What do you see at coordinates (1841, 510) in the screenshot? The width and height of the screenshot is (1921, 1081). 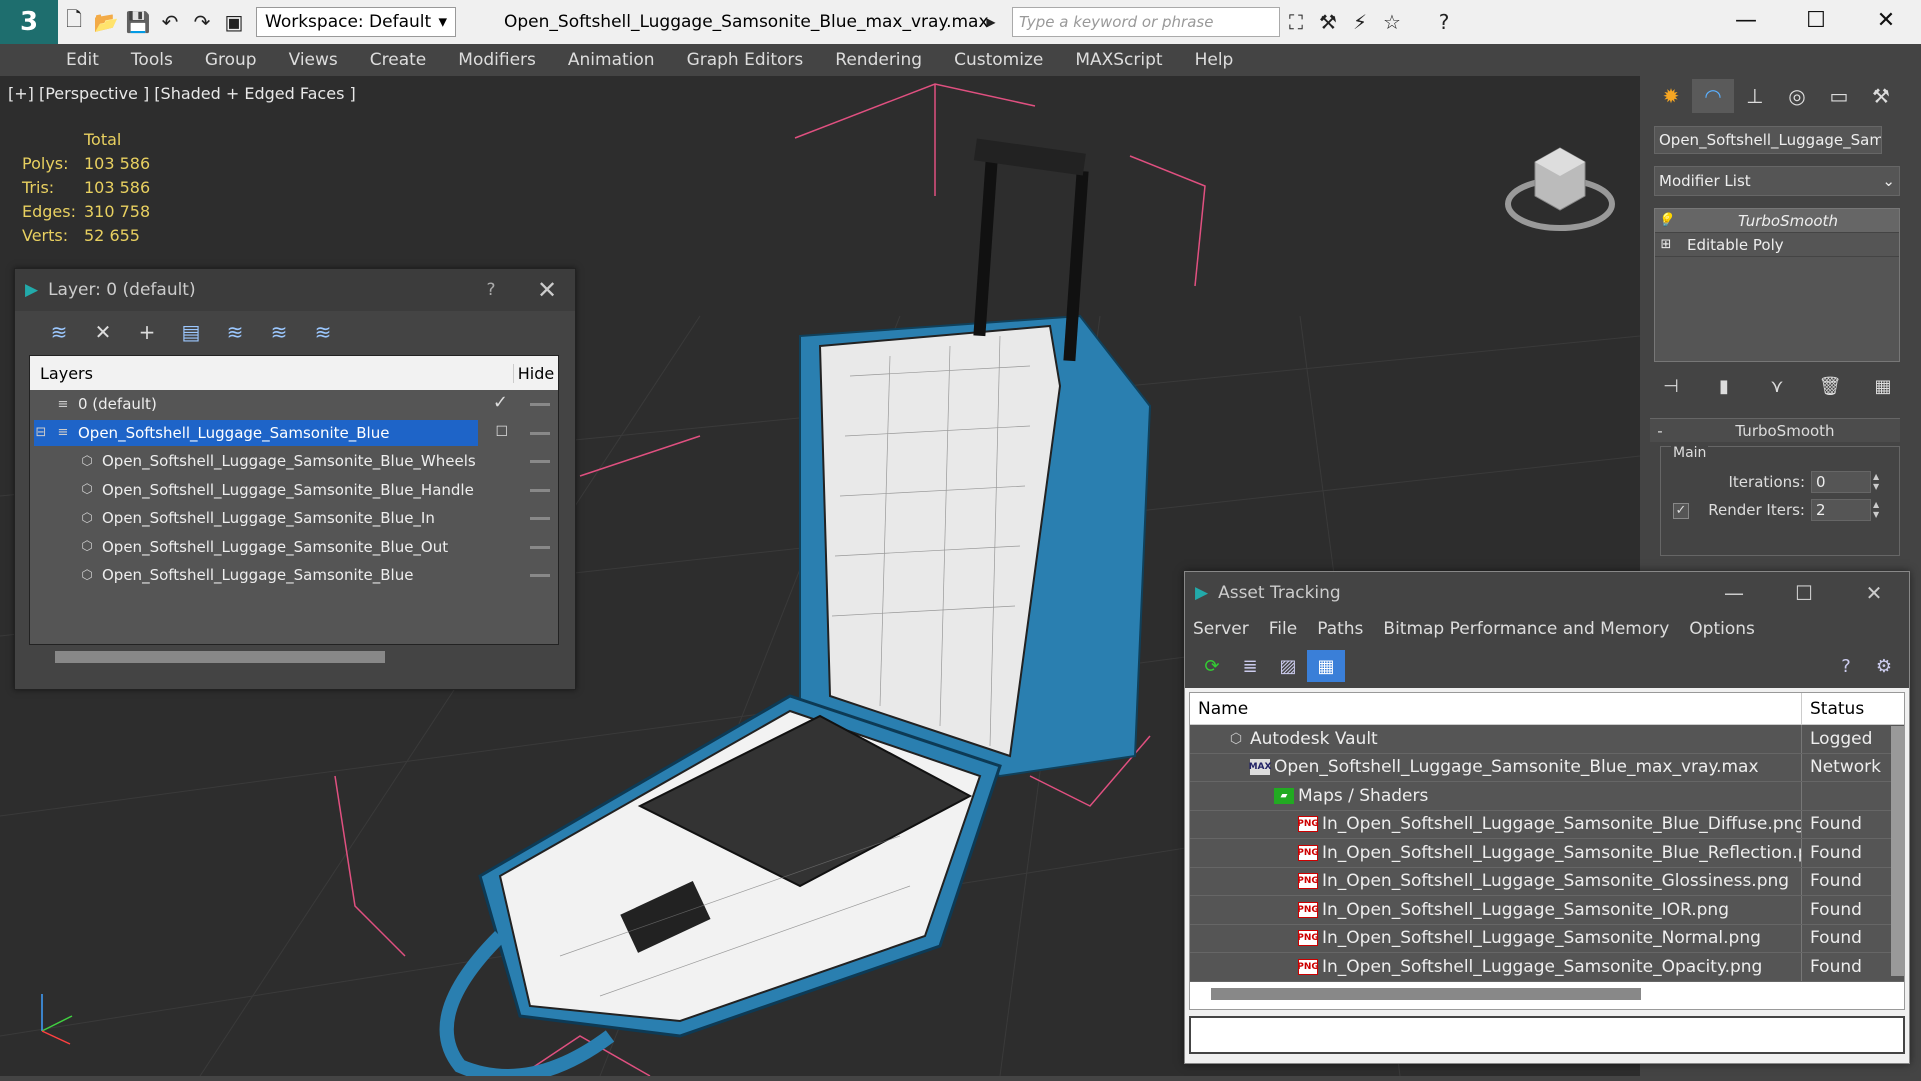 I see `render-iters-spinner: 2` at bounding box center [1841, 510].